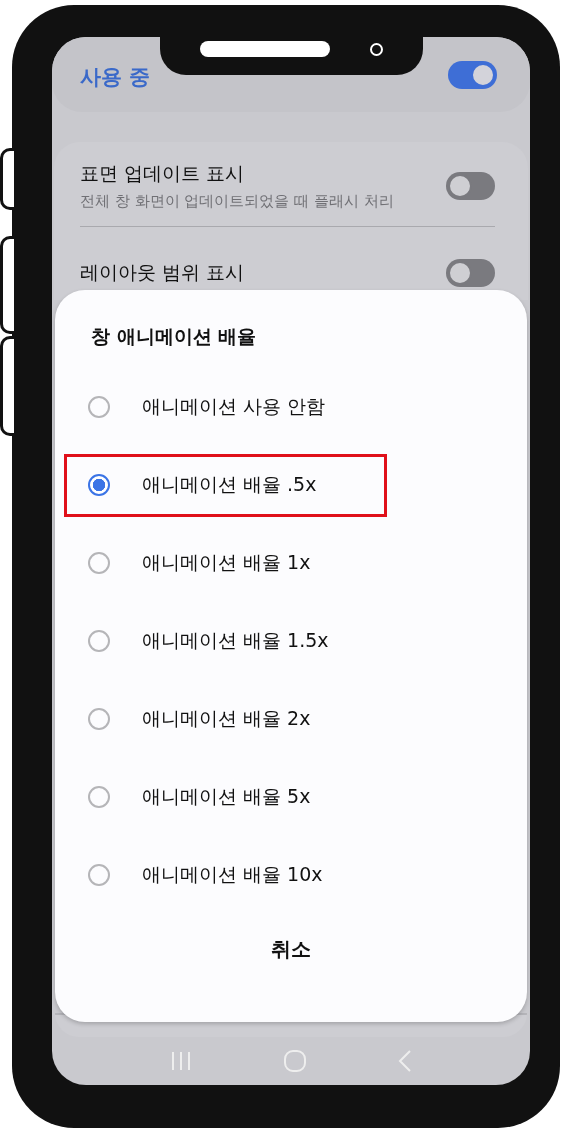  What do you see at coordinates (235, 641) in the screenshot?
I see `option-label: 애니메이션 배율 1.5x` at bounding box center [235, 641].